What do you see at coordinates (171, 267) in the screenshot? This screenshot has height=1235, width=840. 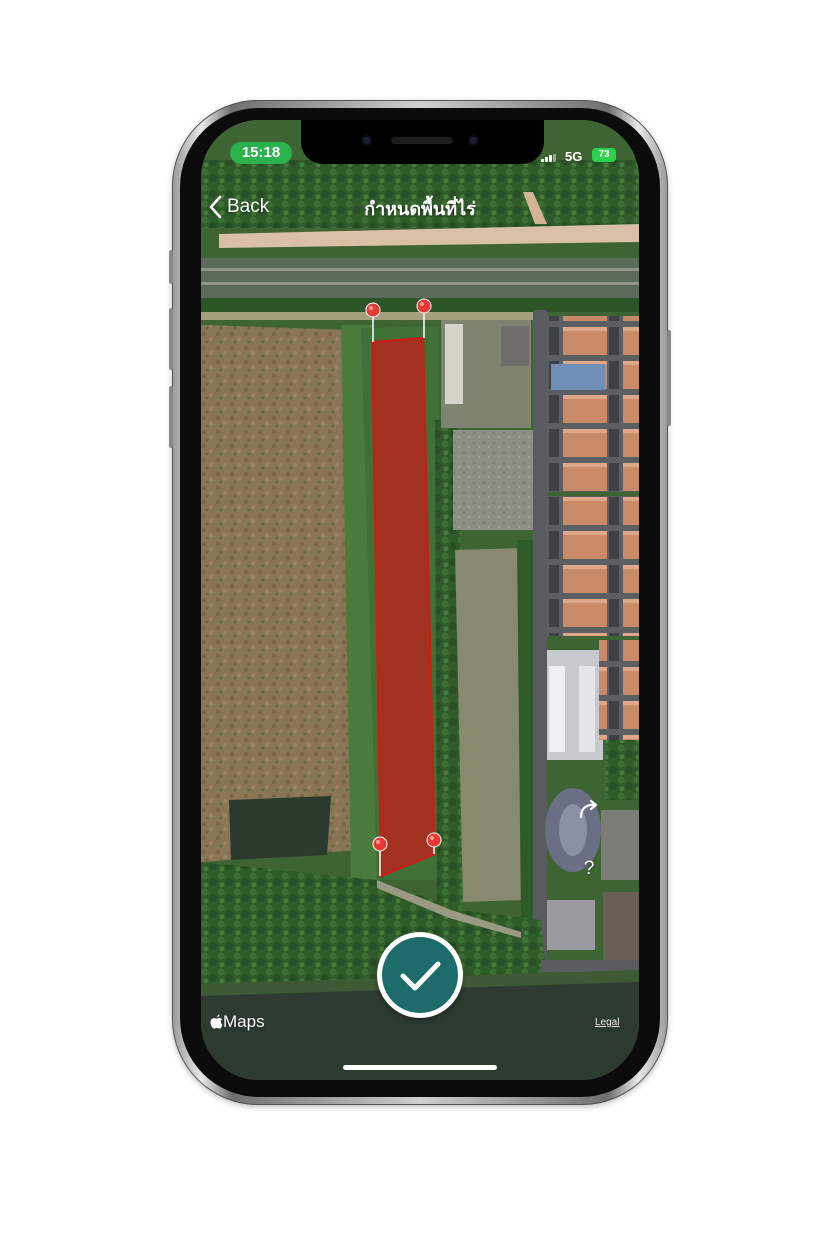 I see `mute-switch` at bounding box center [171, 267].